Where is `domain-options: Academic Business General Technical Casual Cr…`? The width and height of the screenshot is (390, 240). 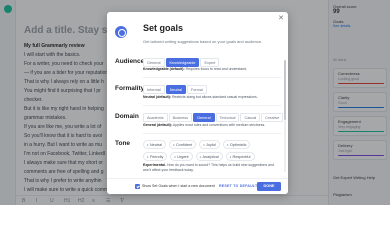 domain-options: Academic Business General Technical Casual Cr… is located at coordinates (213, 117).